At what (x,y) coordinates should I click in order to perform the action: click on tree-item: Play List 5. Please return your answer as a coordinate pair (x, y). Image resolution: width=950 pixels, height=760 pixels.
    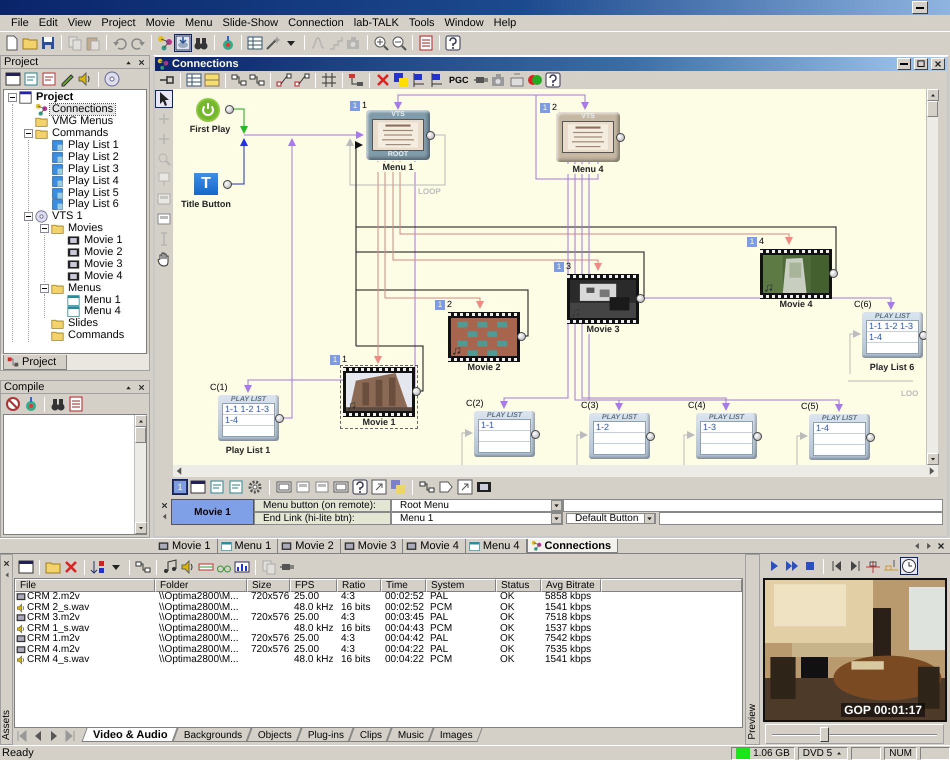
    Looking at the image, I should click on (93, 193).